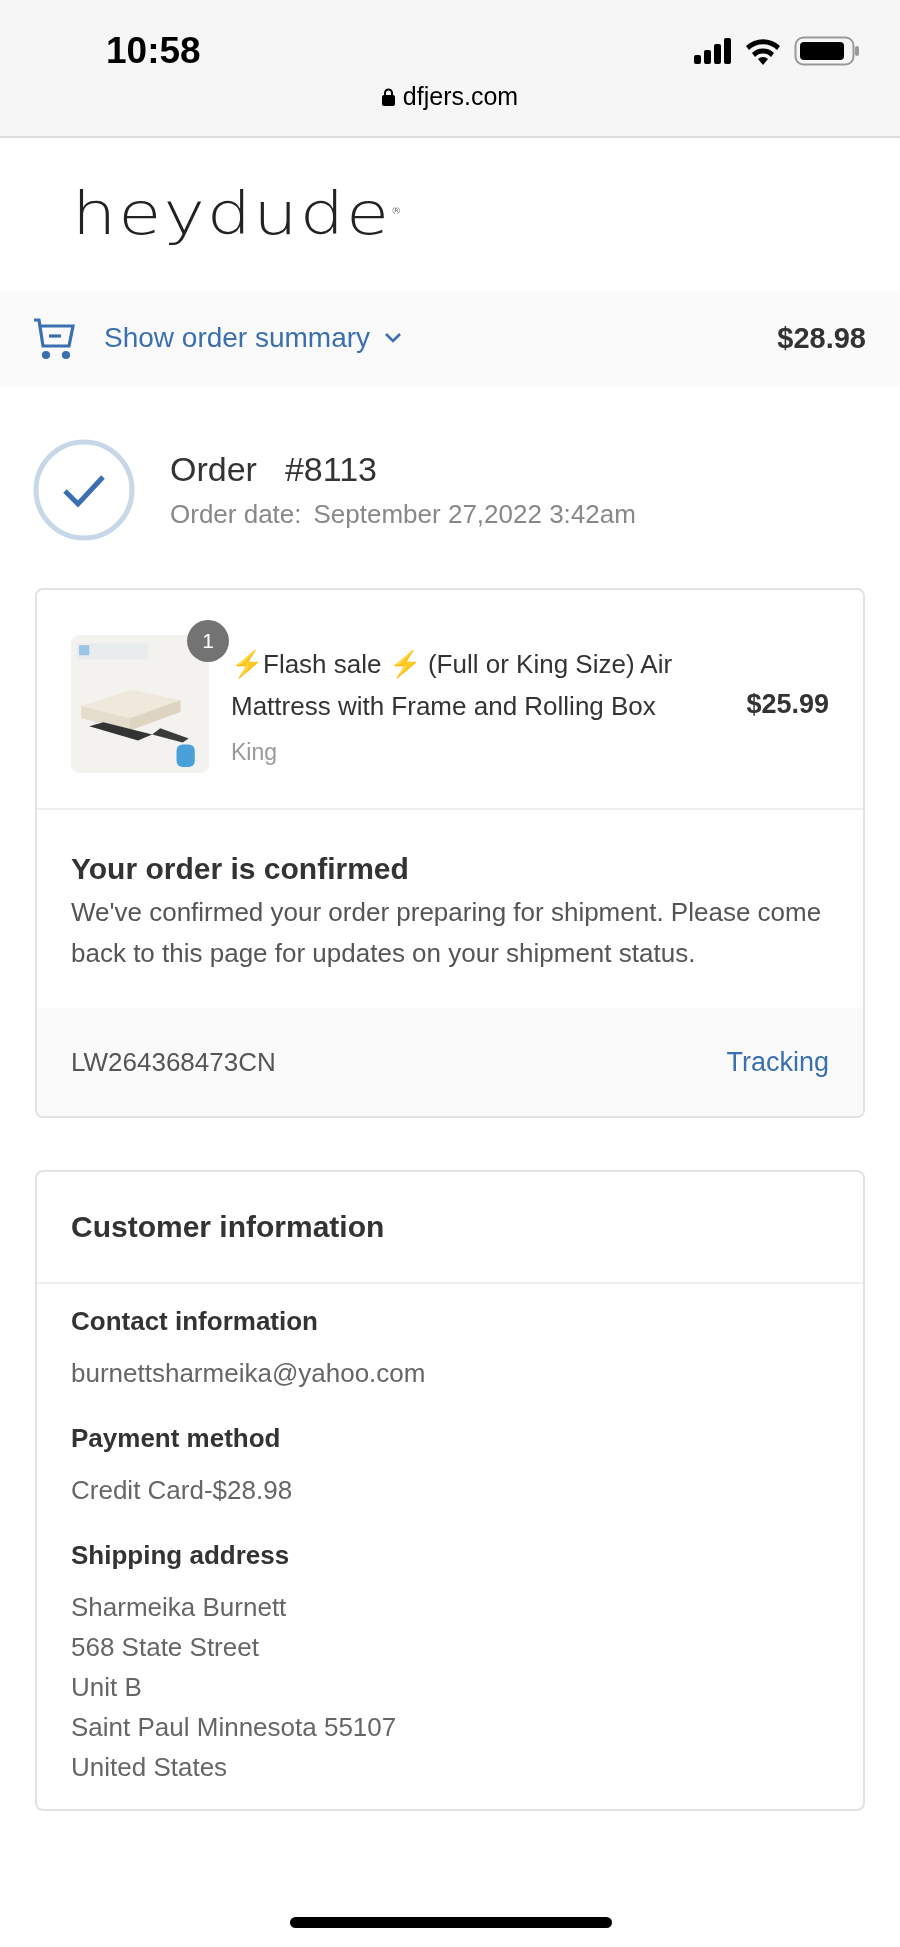 The image size is (900, 1947). What do you see at coordinates (787, 704) in the screenshot?
I see `product-price: $25.99` at bounding box center [787, 704].